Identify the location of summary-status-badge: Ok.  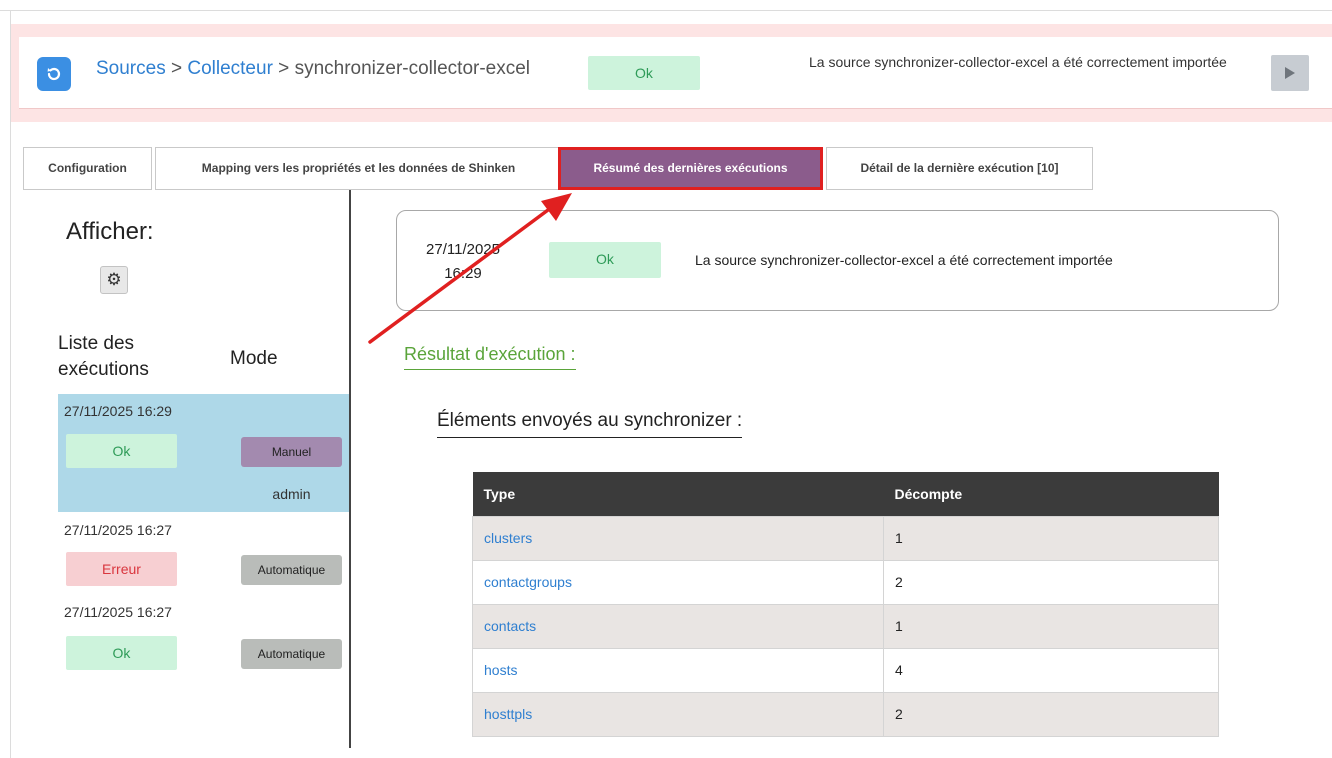
(605, 260).